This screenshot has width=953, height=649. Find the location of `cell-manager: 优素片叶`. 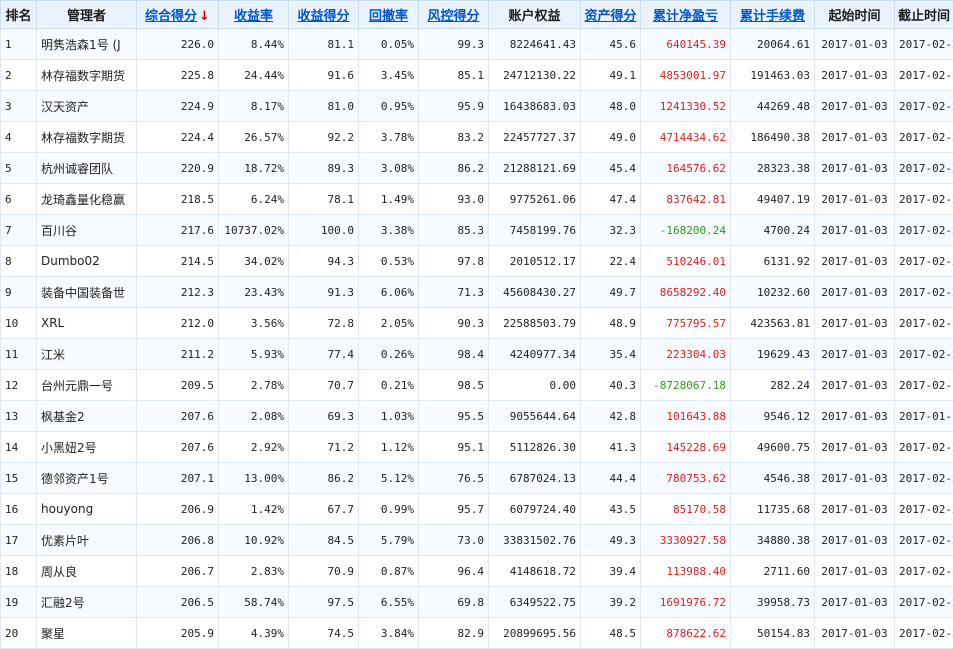

cell-manager: 优素片叶 is located at coordinates (87, 540).